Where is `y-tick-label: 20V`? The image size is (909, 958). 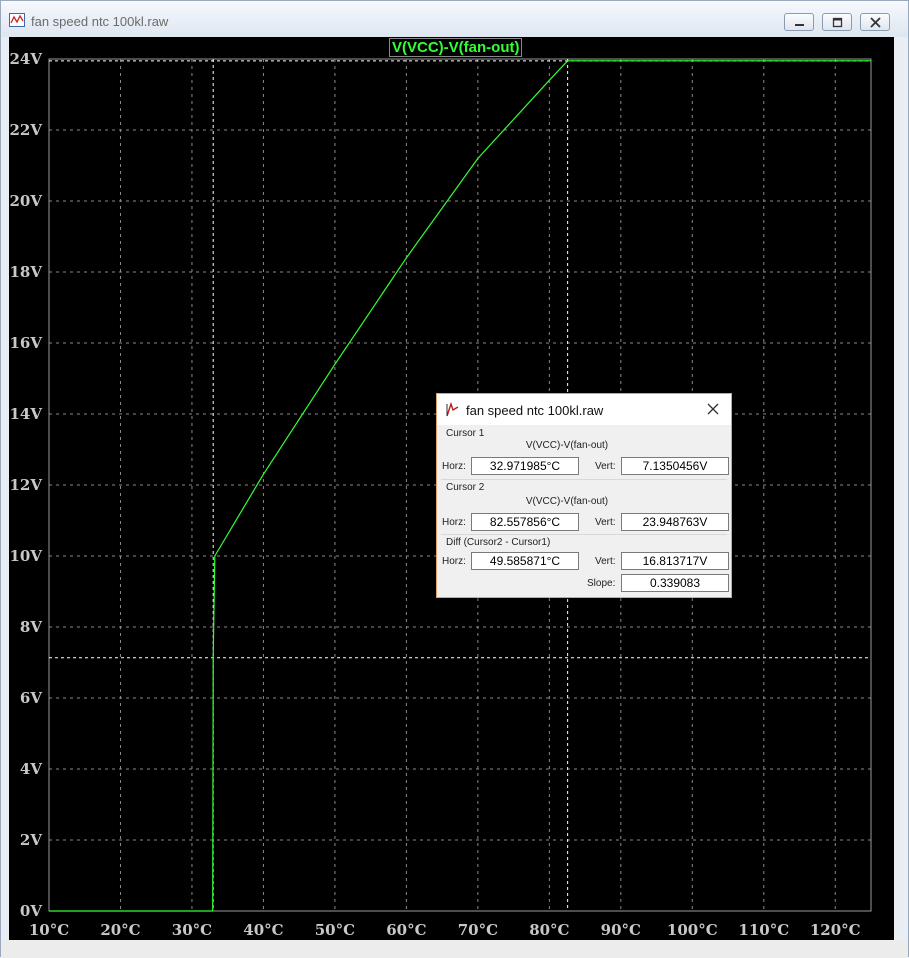 y-tick-label: 20V is located at coordinates (25, 201).